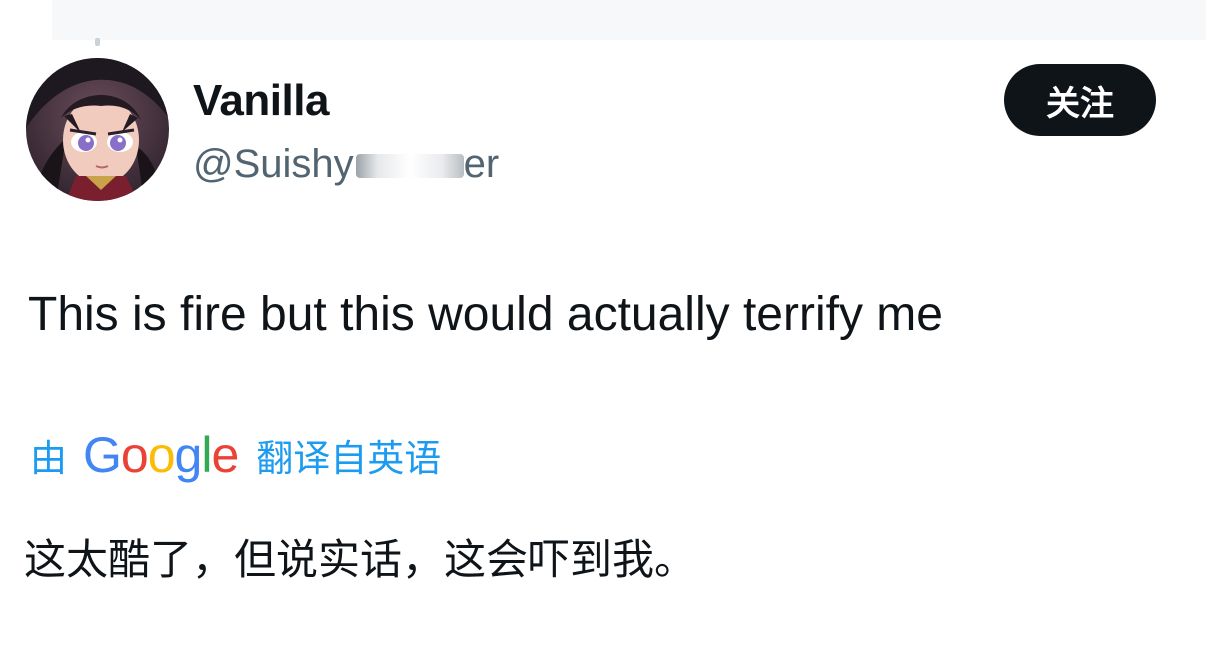 This screenshot has width=1206, height=656. What do you see at coordinates (225, 455) in the screenshot?
I see `google-logo-letter: e` at bounding box center [225, 455].